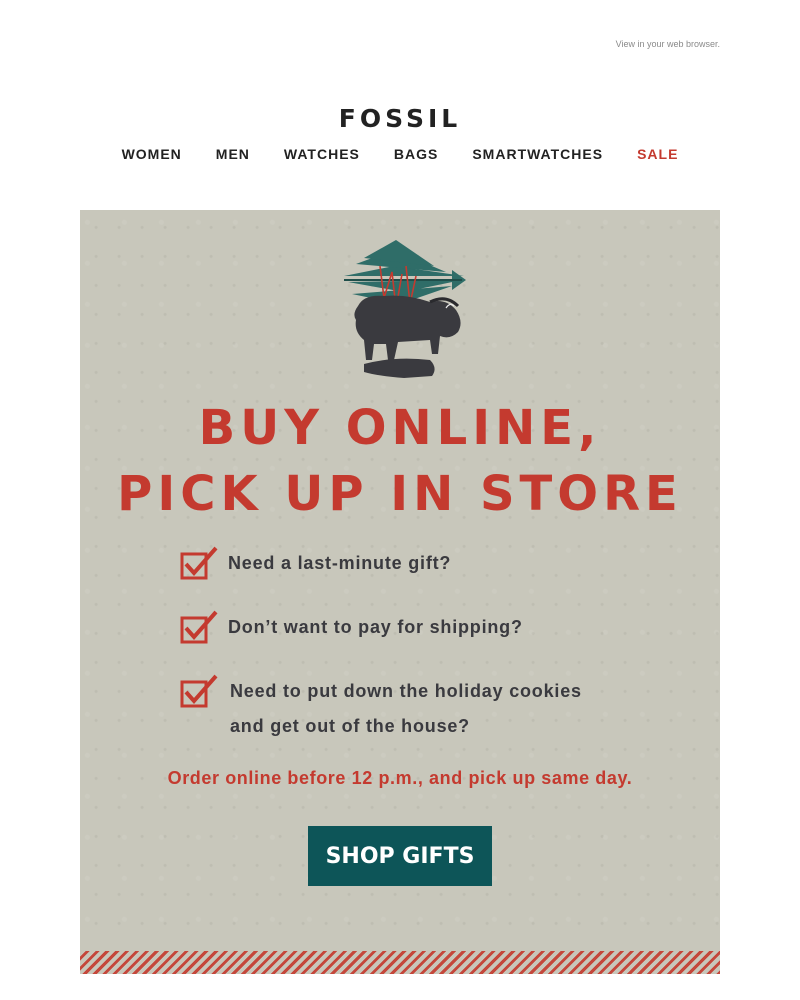 The width and height of the screenshot is (800, 1000). Describe the element at coordinates (233, 154) in the screenshot. I see `nav-item-men: MEN` at that location.